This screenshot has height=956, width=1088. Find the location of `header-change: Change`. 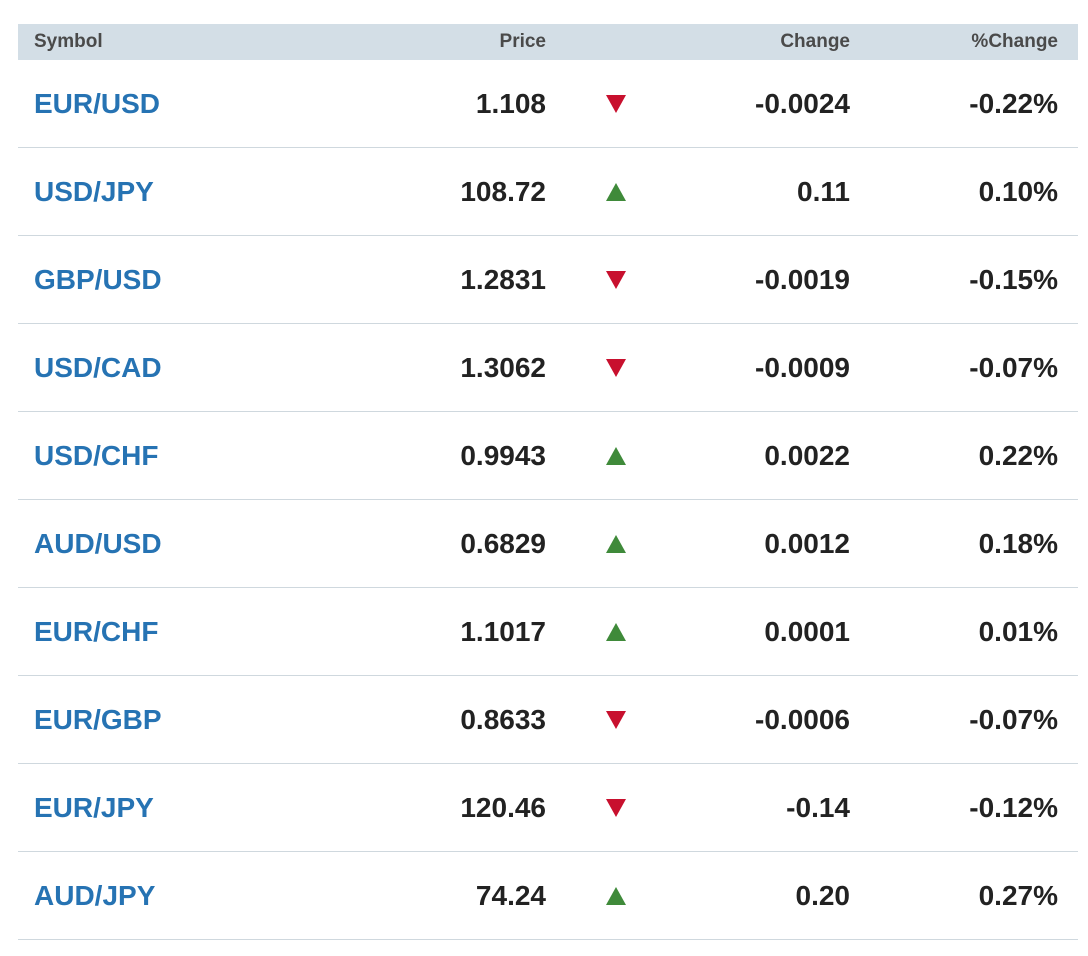

header-change: Change is located at coordinates (815, 41).